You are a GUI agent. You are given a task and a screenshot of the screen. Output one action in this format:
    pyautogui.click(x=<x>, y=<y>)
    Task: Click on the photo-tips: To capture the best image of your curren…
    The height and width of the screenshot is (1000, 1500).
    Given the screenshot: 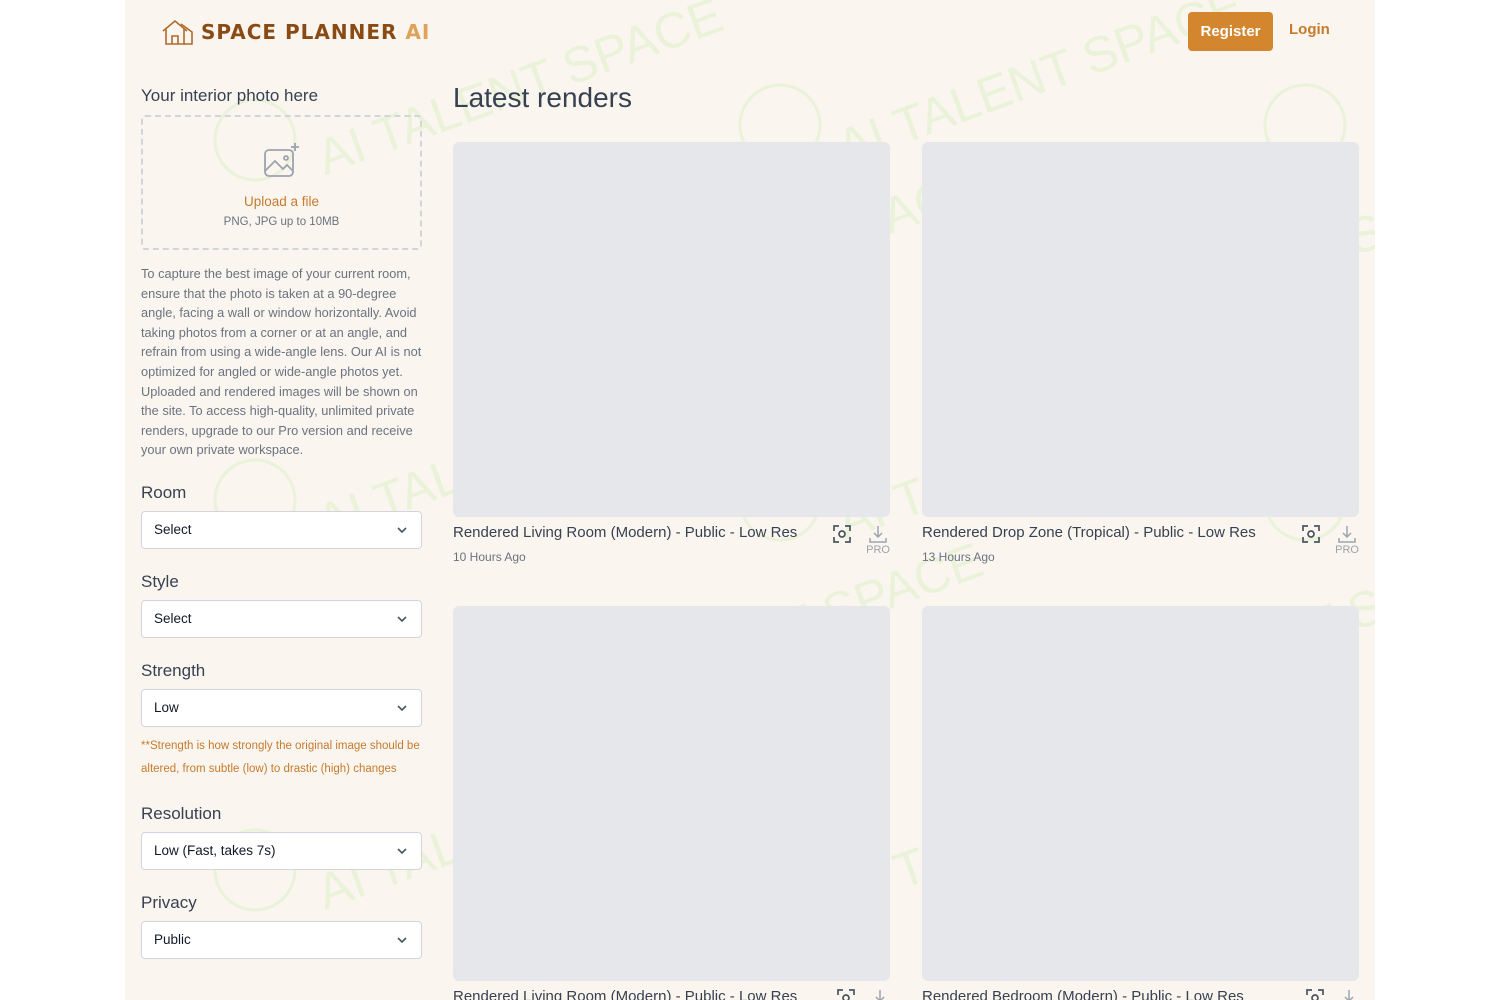 What is the action you would take?
    pyautogui.click(x=281, y=362)
    